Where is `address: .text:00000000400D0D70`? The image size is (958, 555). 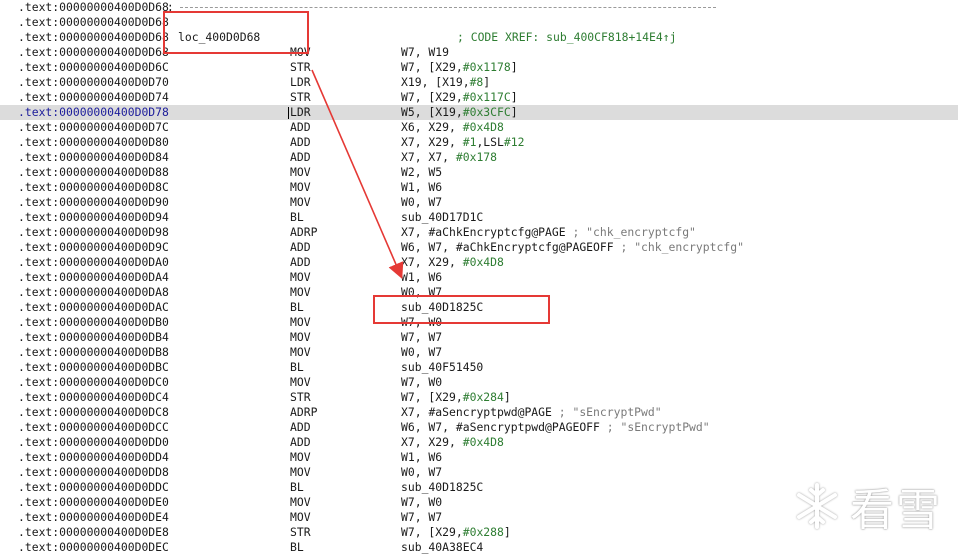 address: .text:00000000400D0D70 is located at coordinates (93, 82).